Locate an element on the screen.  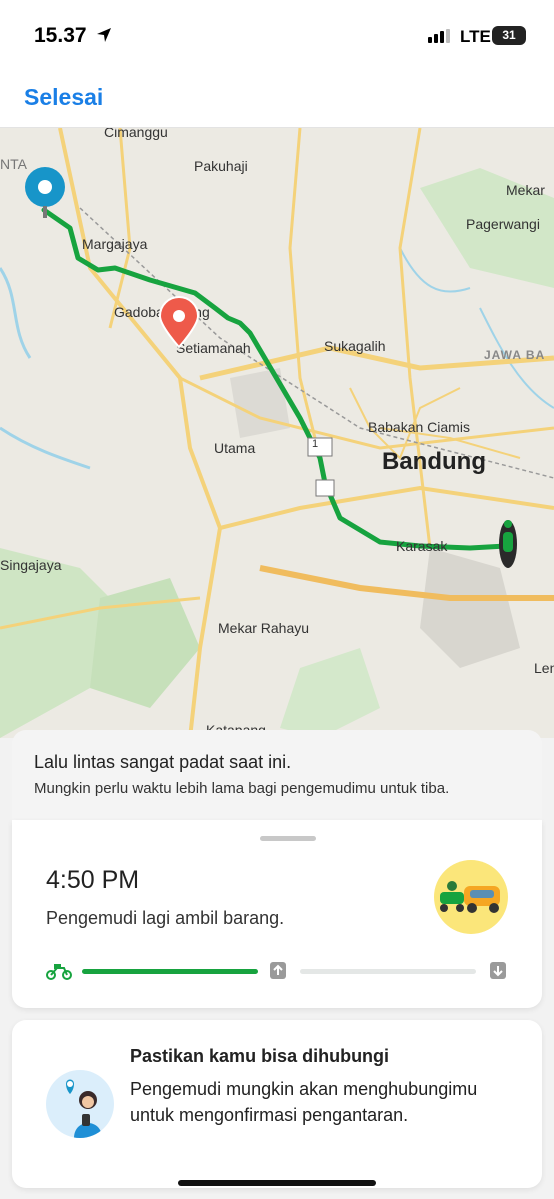
map-label-margajaya: Margajaya is located at coordinates (115, 244).